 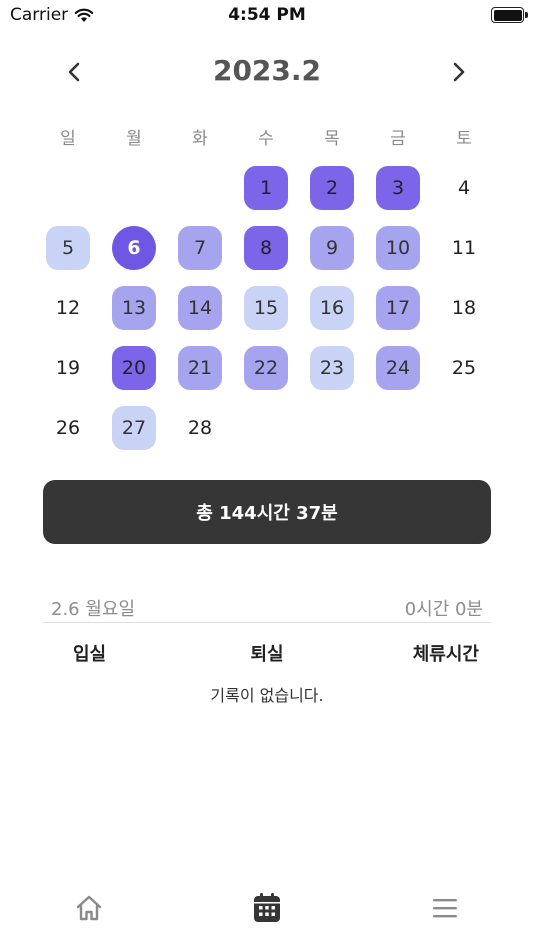 I want to click on calendar-day: 15, so click(x=266, y=308).